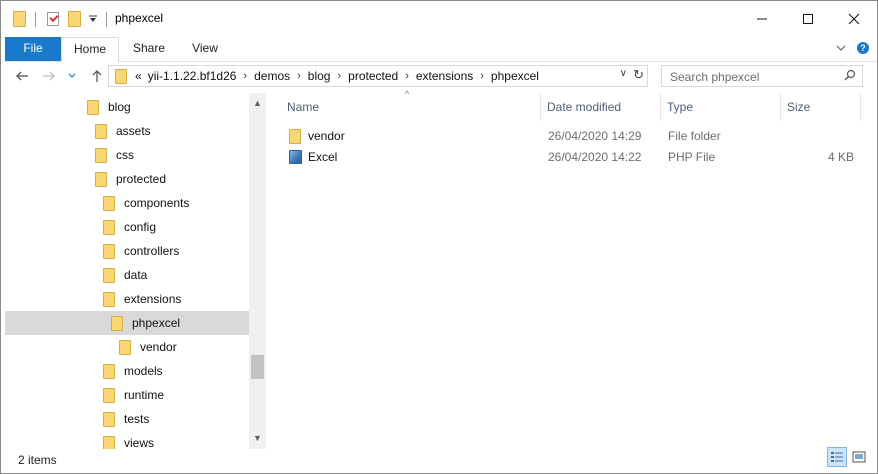 This screenshot has height=474, width=878. What do you see at coordinates (257, 271) in the screenshot?
I see `nav-scrollbar: ▲ ▼` at bounding box center [257, 271].